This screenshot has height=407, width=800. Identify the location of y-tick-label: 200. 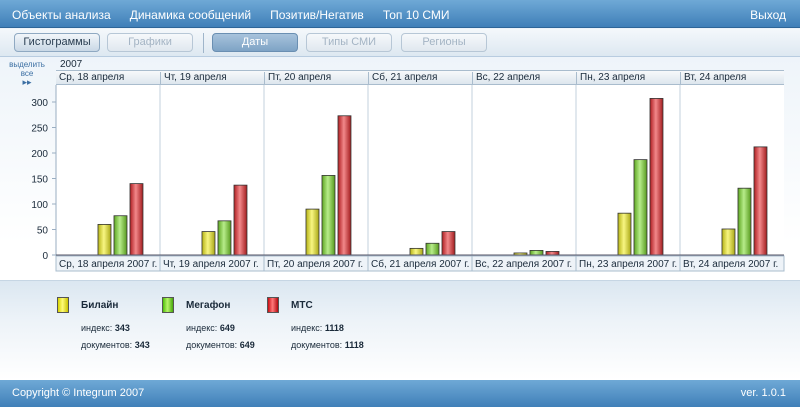
(39, 154).